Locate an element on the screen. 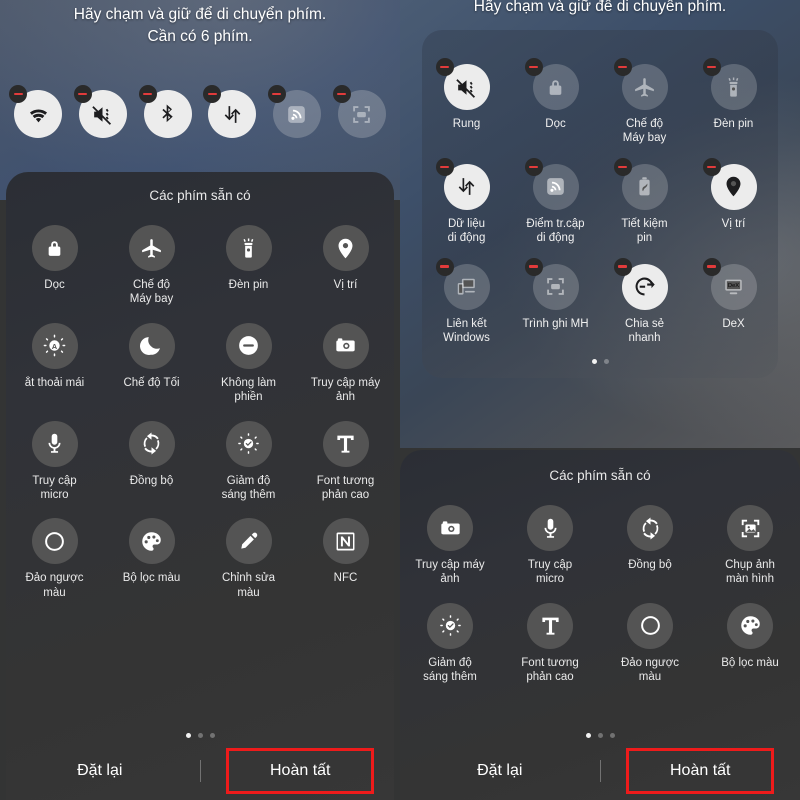  active-key-tile: Chế độ Máy bay is located at coordinates (644, 101).